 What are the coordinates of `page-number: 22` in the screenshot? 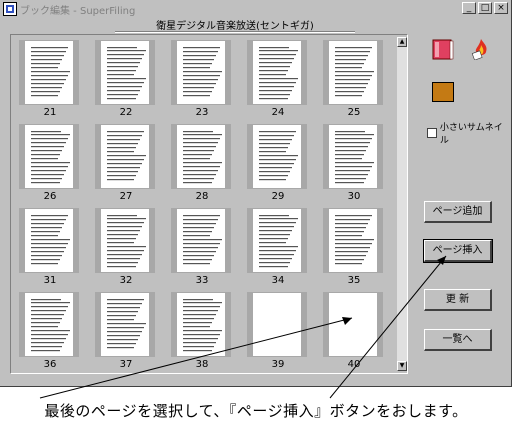 It's located at (126, 112).